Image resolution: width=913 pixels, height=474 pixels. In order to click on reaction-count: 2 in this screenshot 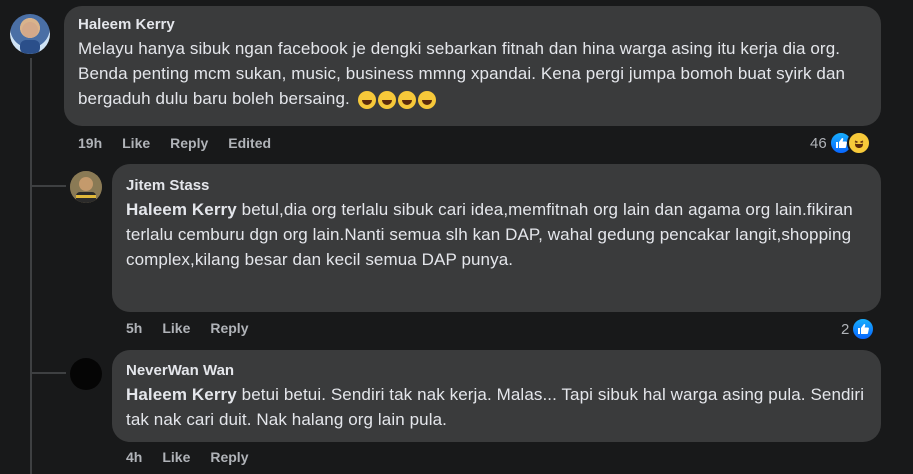, I will do `click(845, 329)`.